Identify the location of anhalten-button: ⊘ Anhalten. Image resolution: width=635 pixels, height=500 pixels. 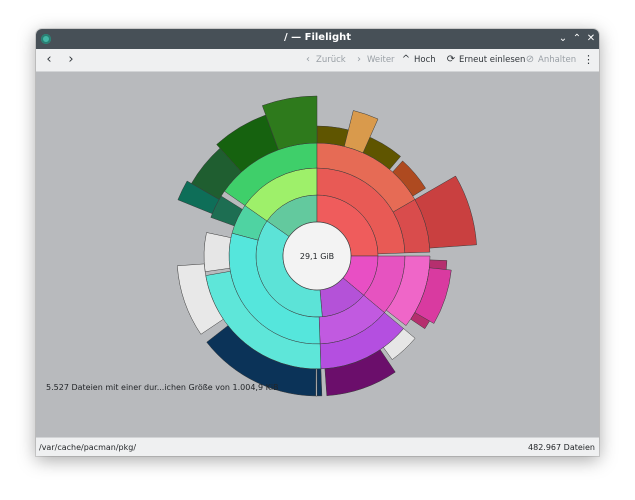
(550, 60).